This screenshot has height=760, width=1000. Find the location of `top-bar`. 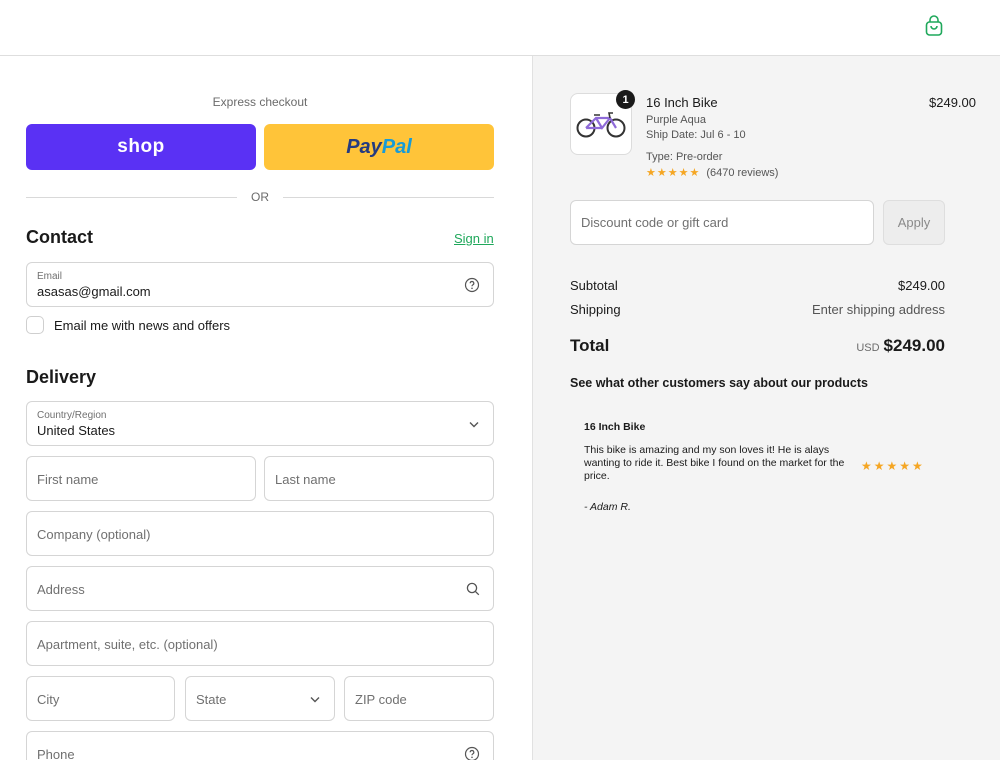

top-bar is located at coordinates (500, 28).